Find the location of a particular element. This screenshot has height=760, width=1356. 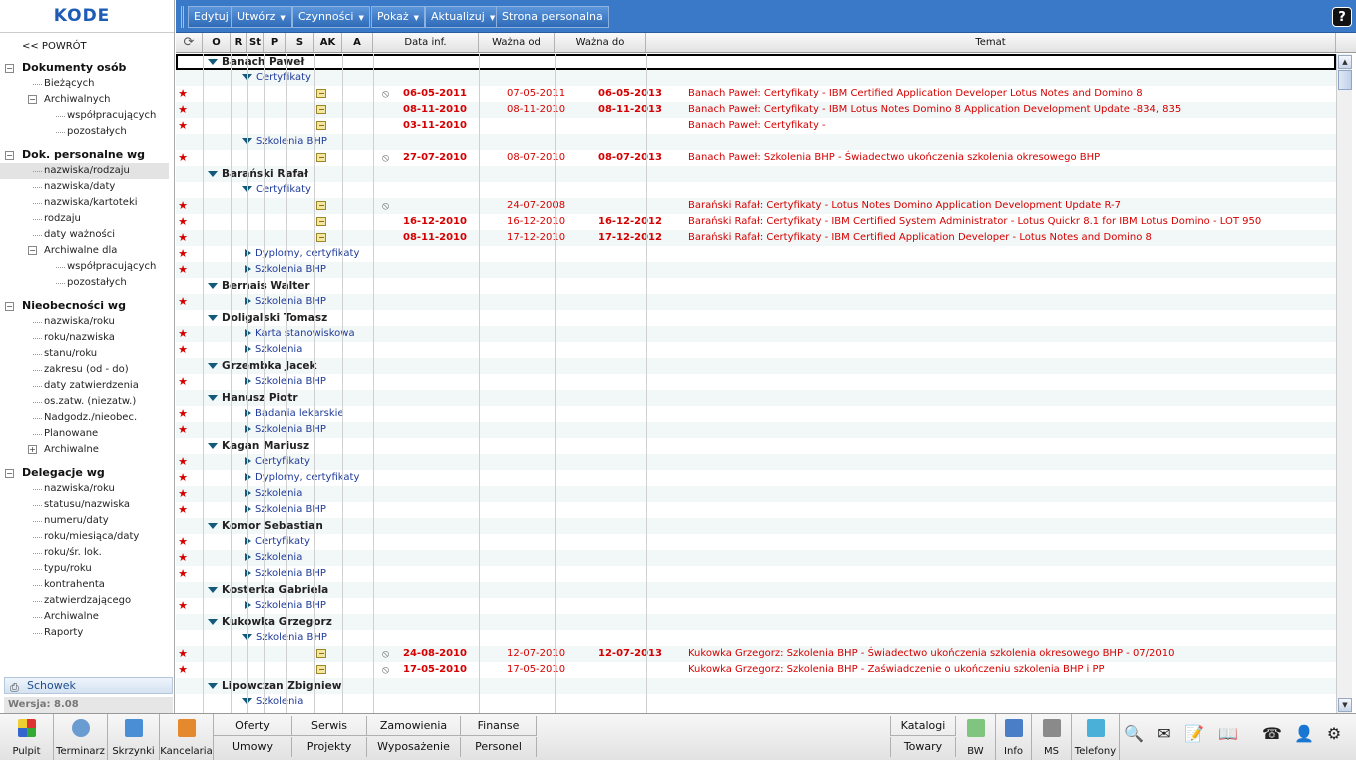

table-row: Barański Rafał is located at coordinates (756, 174).